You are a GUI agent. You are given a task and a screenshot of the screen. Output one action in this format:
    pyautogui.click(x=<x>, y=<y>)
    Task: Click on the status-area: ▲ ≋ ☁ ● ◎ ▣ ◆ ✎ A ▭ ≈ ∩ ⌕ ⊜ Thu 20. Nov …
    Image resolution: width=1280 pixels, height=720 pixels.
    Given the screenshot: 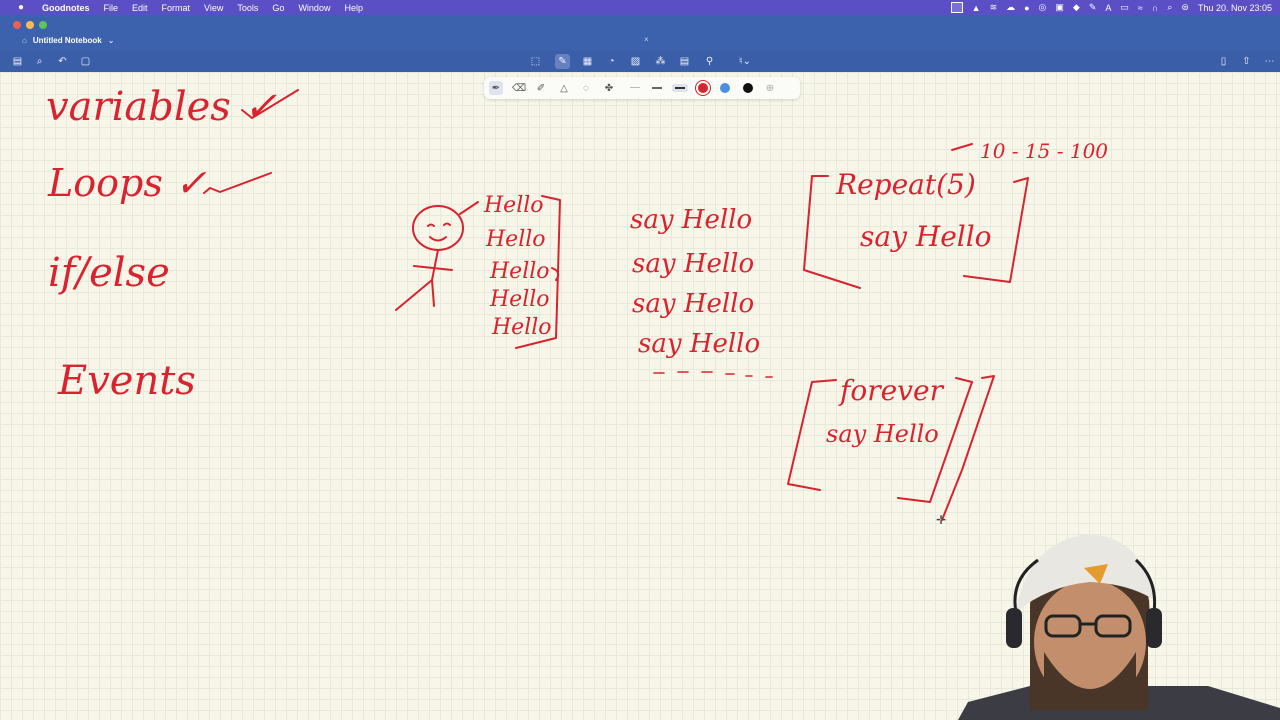 What is the action you would take?
    pyautogui.click(x=1111, y=7)
    